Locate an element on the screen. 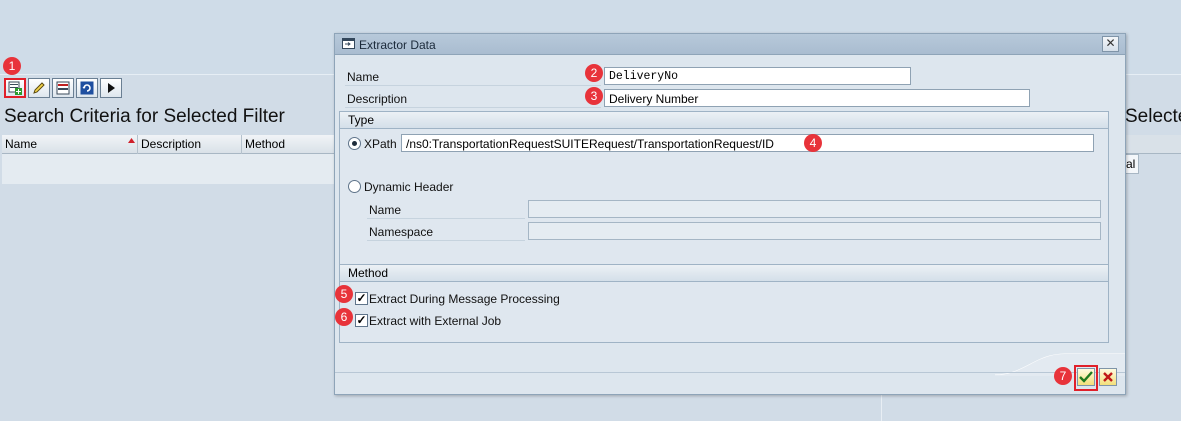  extract-during-label: Extract During Message Processing is located at coordinates (464, 299).